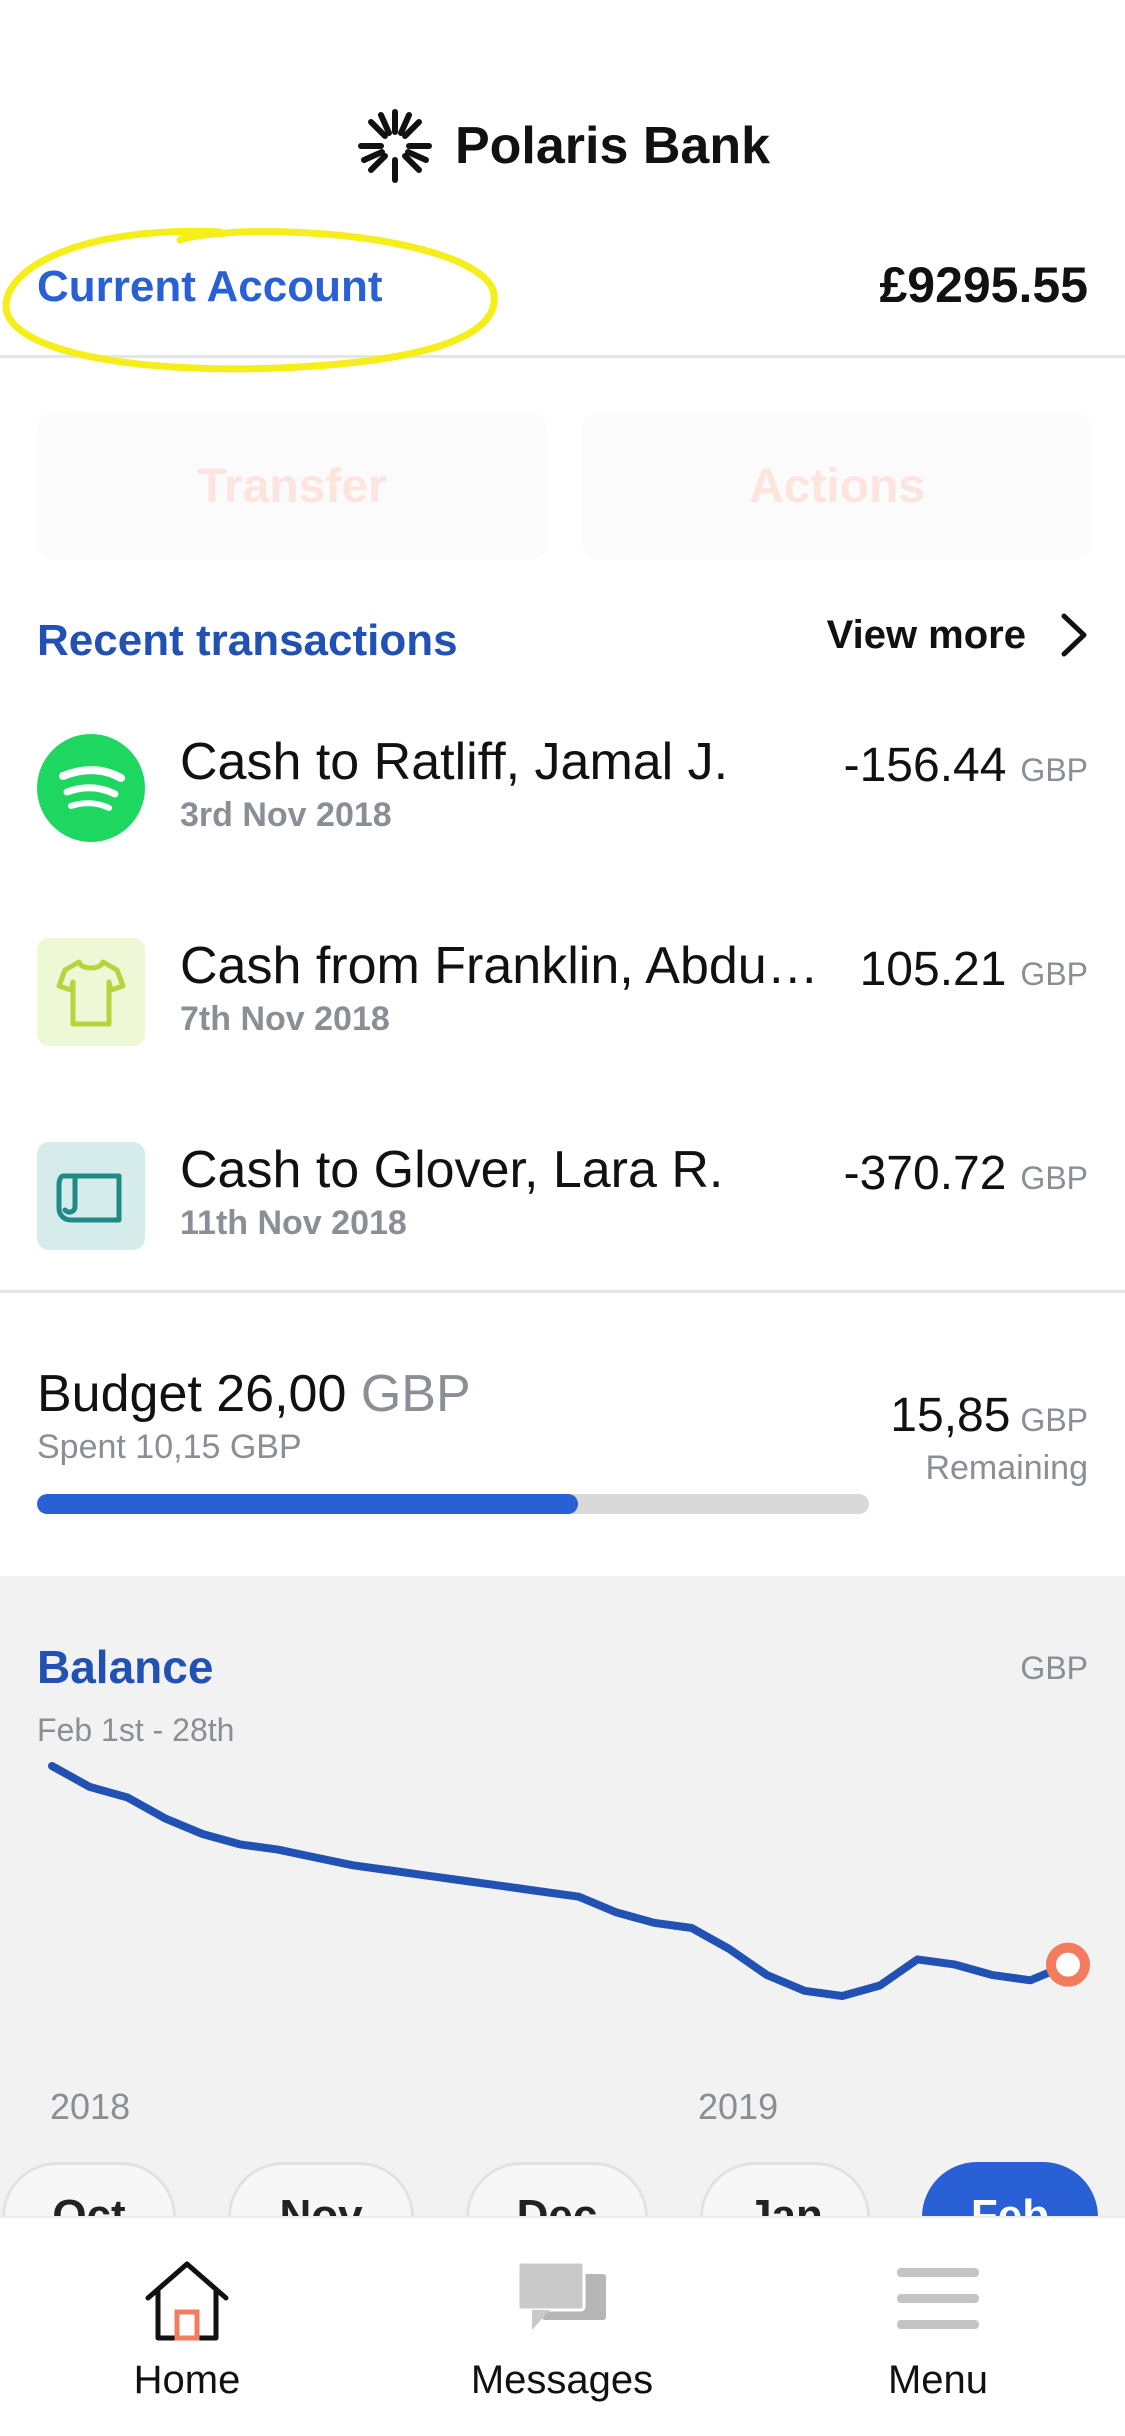  I want to click on transaction-amount: -156.44 GBP, so click(966, 765).